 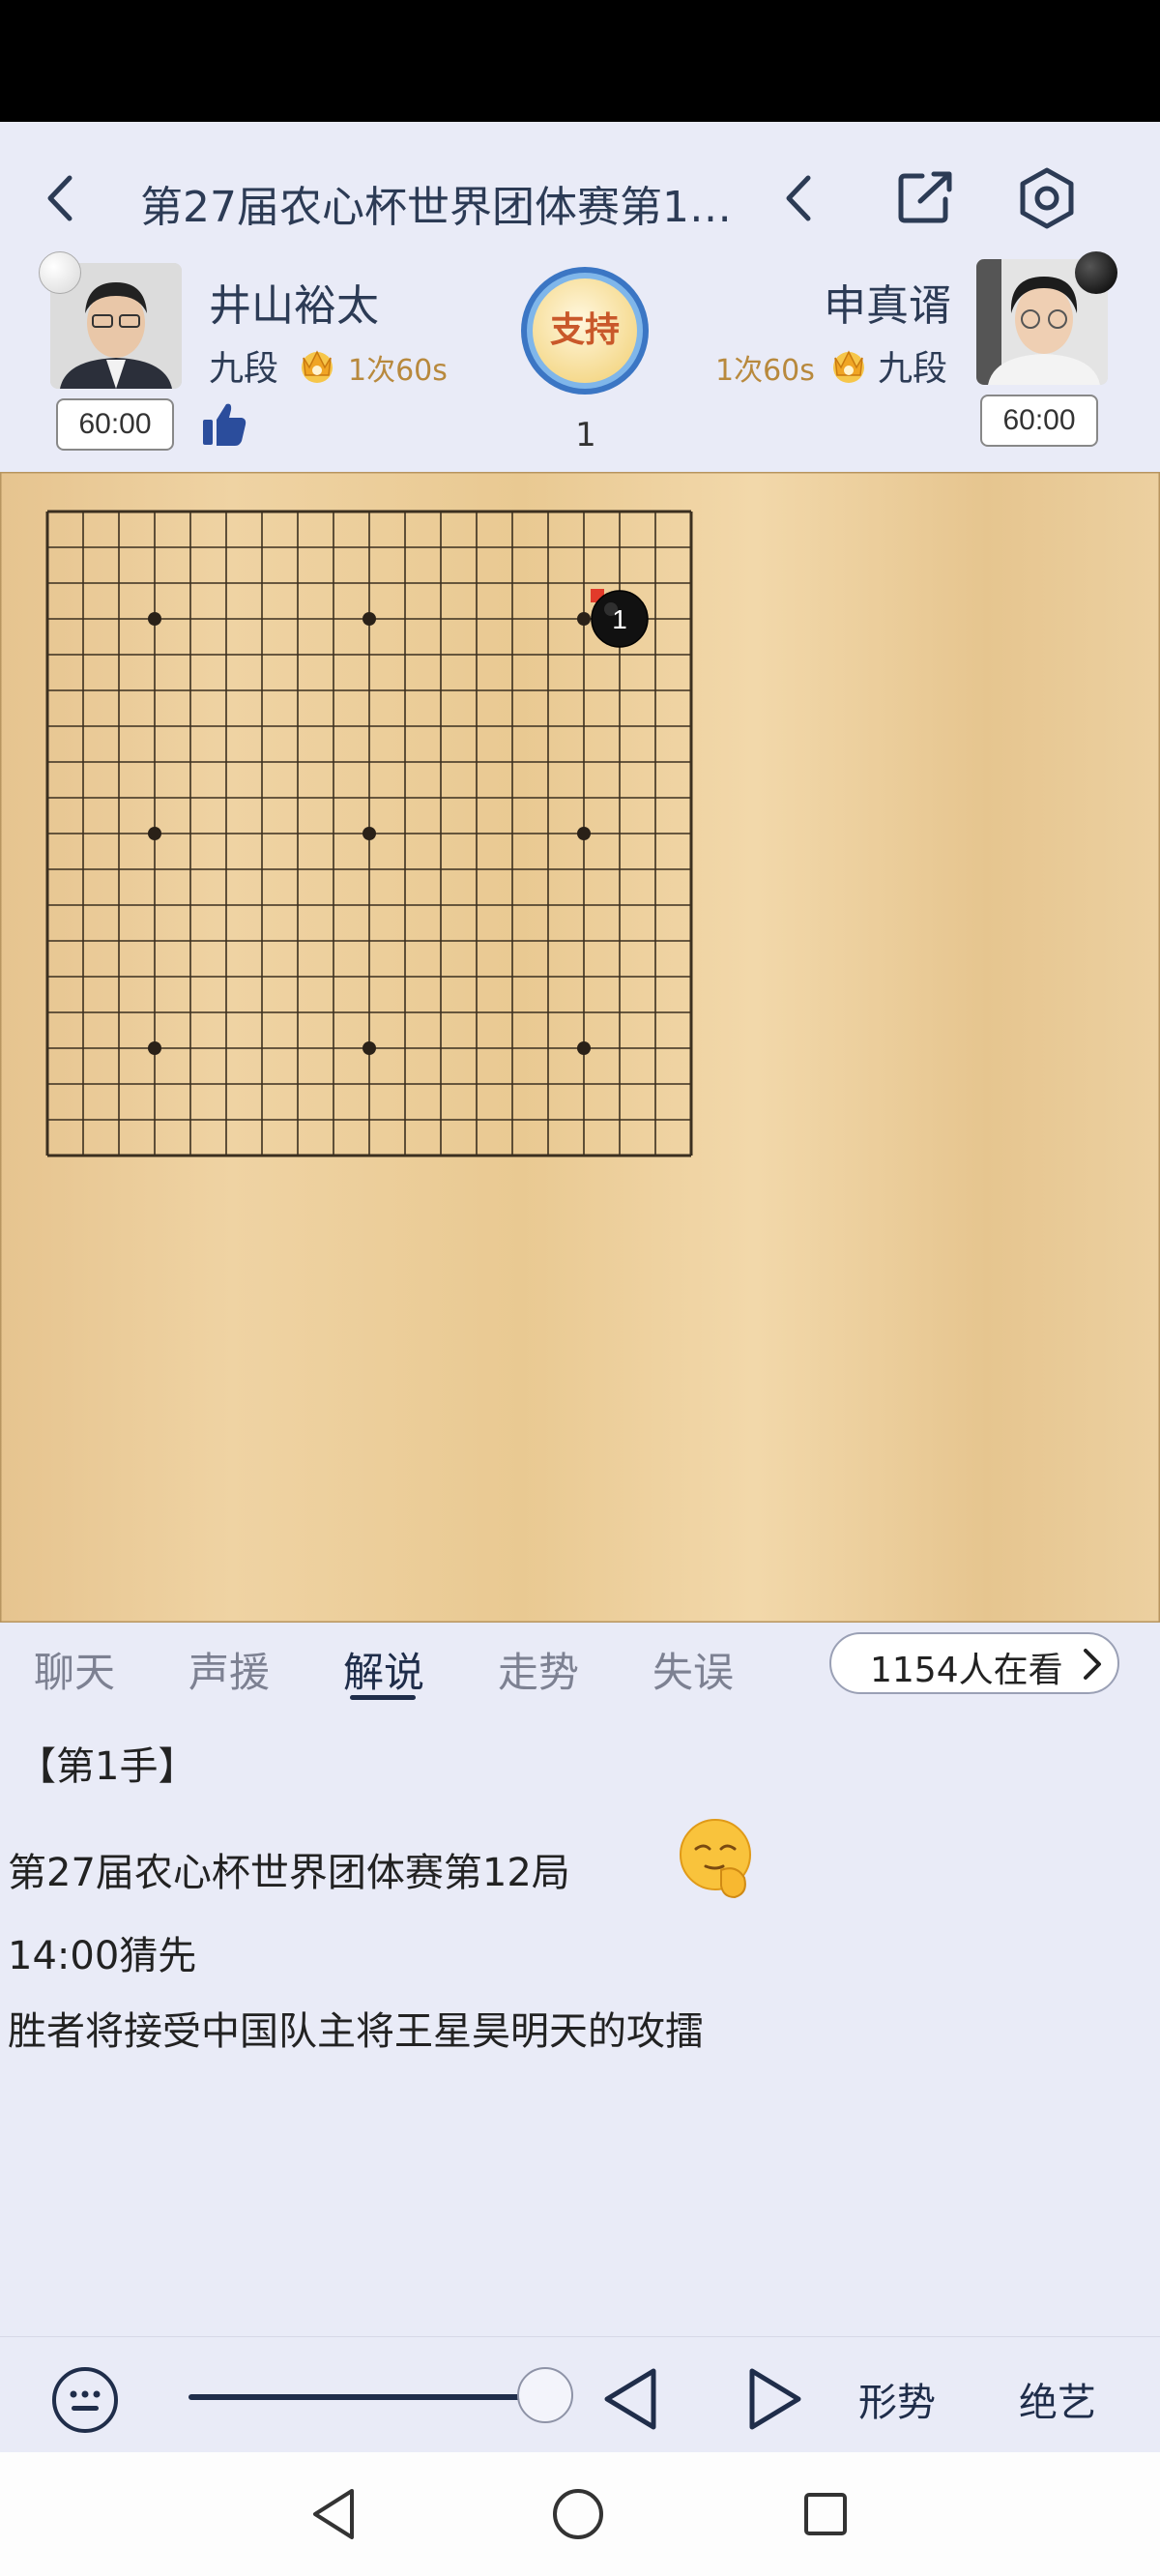 I want to click on move-slider-track, so click(x=367, y=2397).